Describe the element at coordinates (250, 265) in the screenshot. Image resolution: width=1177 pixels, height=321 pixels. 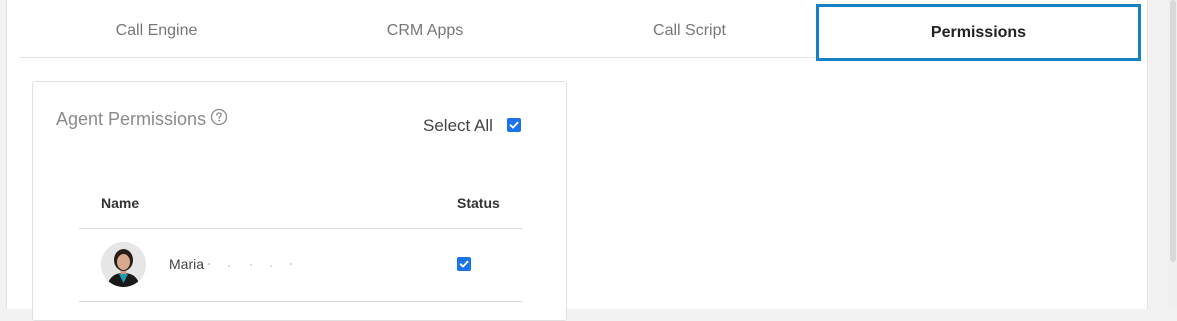
I see `redacted-text` at that location.